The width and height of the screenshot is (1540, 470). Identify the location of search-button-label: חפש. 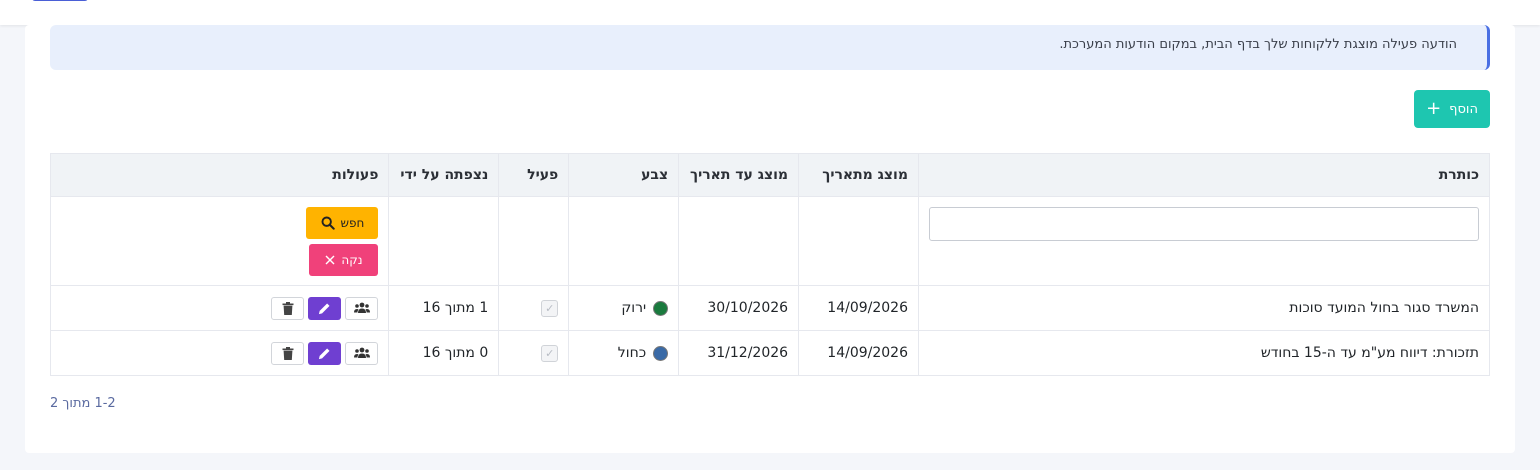
(352, 223).